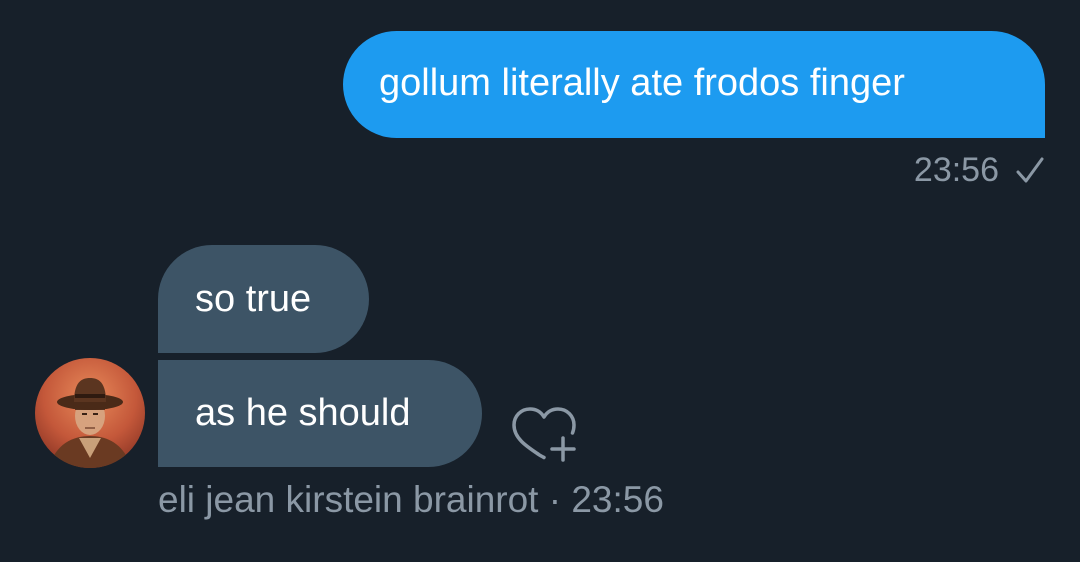 The image size is (1080, 562). I want to click on avatar, so click(90, 413).